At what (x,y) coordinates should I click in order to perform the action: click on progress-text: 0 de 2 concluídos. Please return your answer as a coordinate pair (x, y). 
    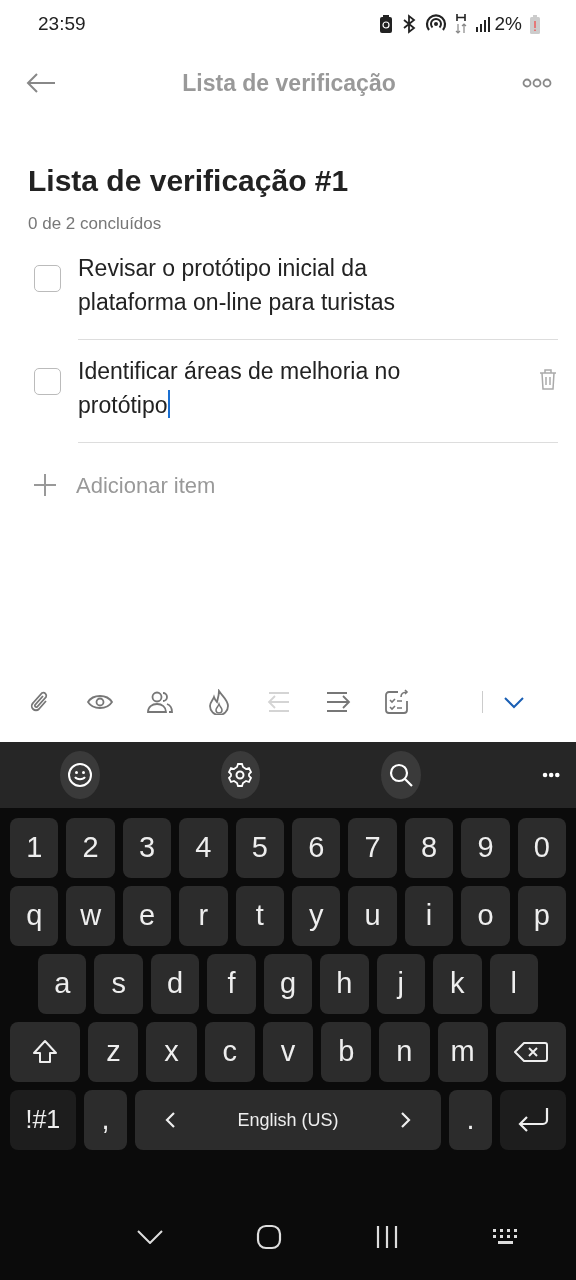
    Looking at the image, I should click on (95, 224).